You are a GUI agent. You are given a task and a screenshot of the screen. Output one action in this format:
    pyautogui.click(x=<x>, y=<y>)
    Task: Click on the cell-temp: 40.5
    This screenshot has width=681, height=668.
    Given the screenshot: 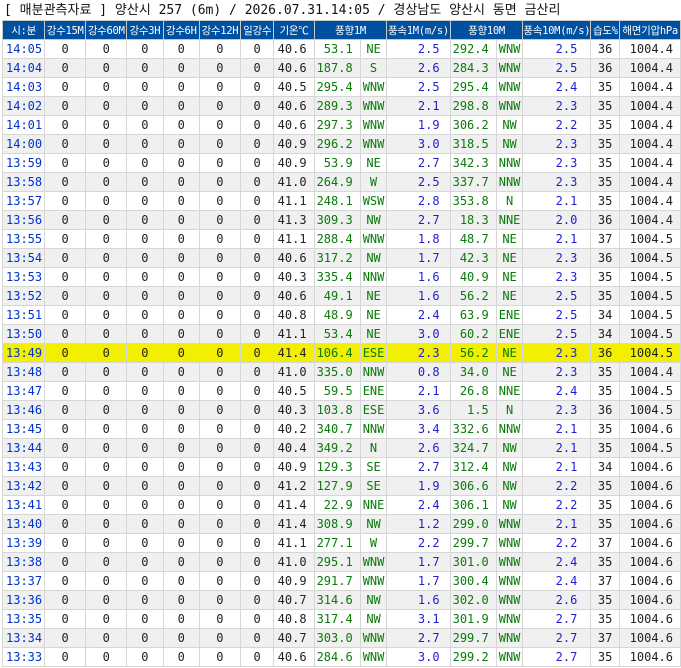 What is the action you would take?
    pyautogui.click(x=294, y=391)
    